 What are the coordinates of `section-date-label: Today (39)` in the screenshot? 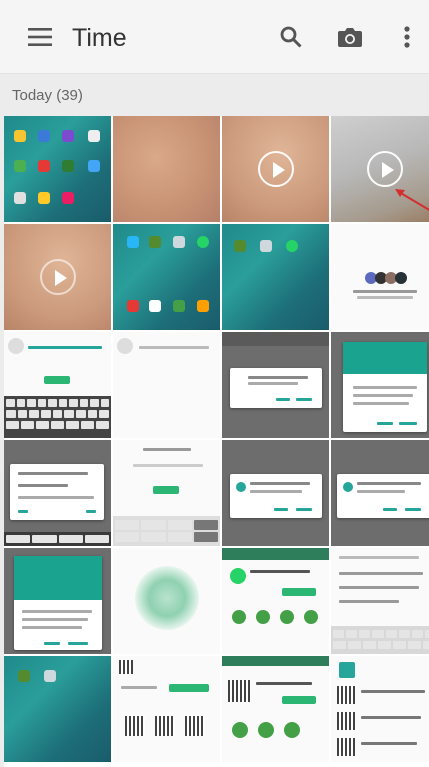 It's located at (47, 95).